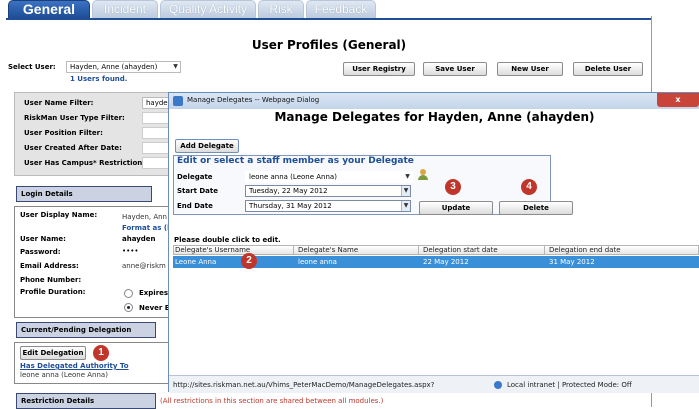  I want to click on page-title: User Profiles (General), so click(329, 45).